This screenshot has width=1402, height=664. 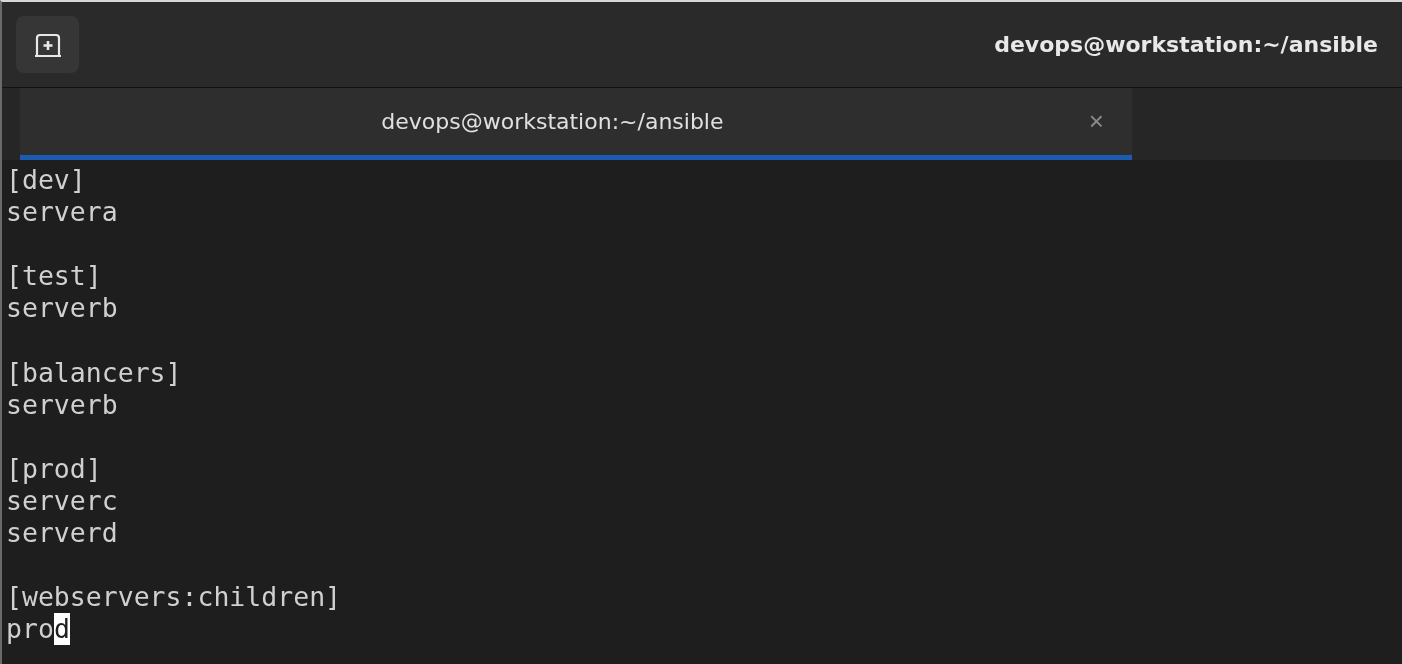 I want to click on terminal-line: pro, so click(x=30, y=629).